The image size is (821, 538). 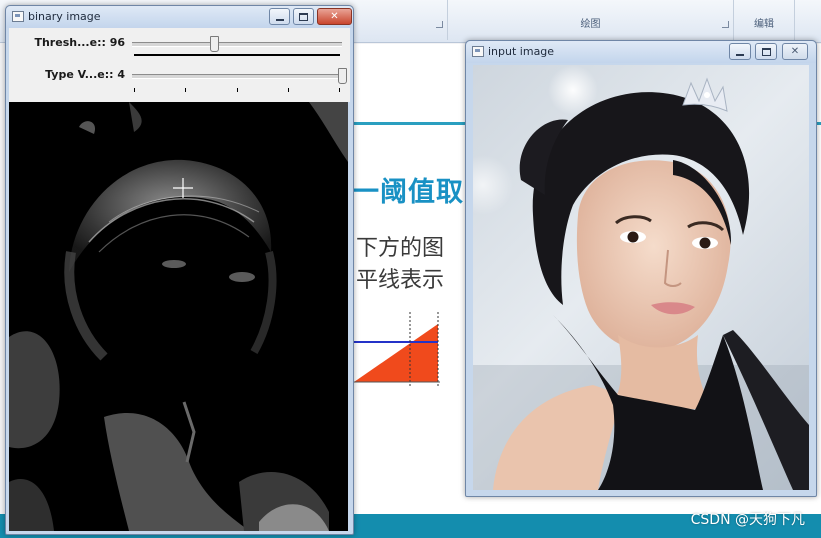 I want to click on slide-text-line: 下方的图, so click(x=400, y=248).